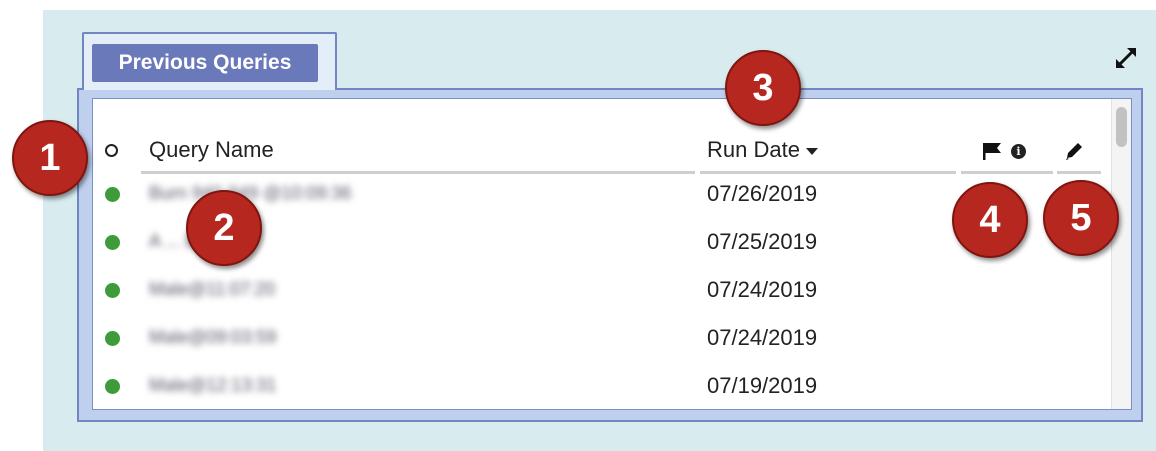 The image size is (1156, 451). Describe the element at coordinates (990, 220) in the screenshot. I see `callout-badge-4: 4` at that location.